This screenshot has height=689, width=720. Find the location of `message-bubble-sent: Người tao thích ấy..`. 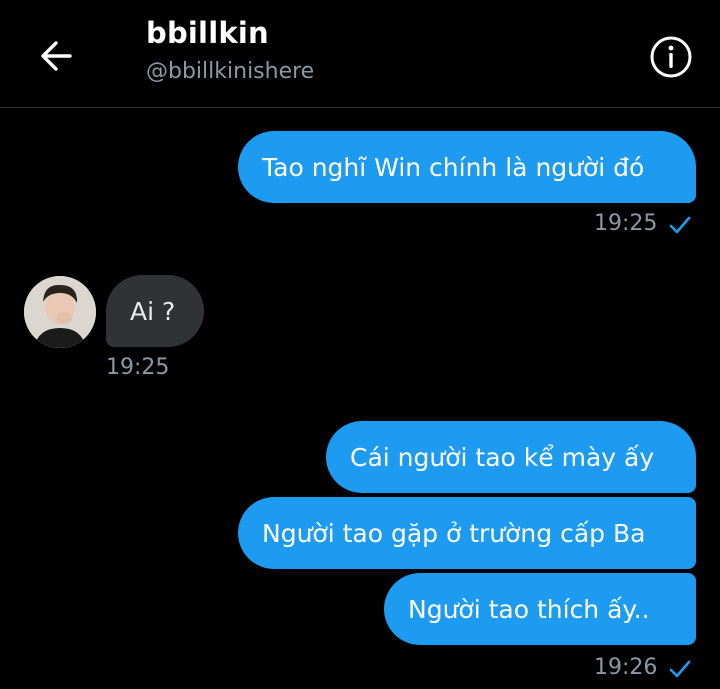

message-bubble-sent: Người tao thích ấy.. is located at coordinates (540, 609).